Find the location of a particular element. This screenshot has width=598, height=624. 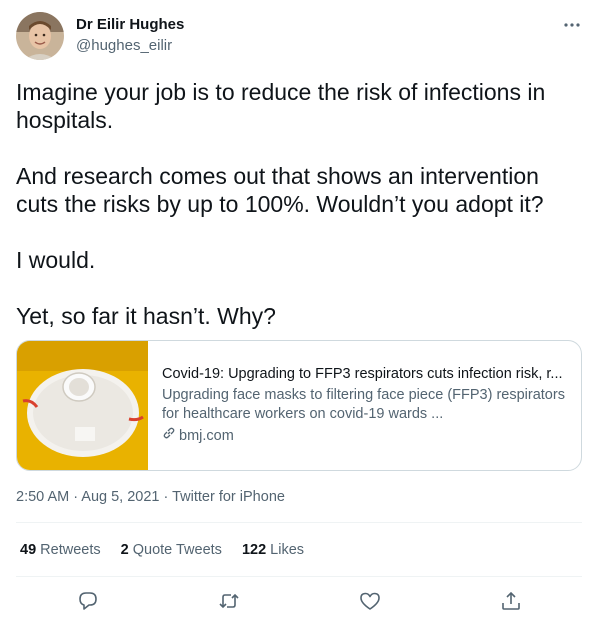

likes-stat: 122 Likes is located at coordinates (273, 550).